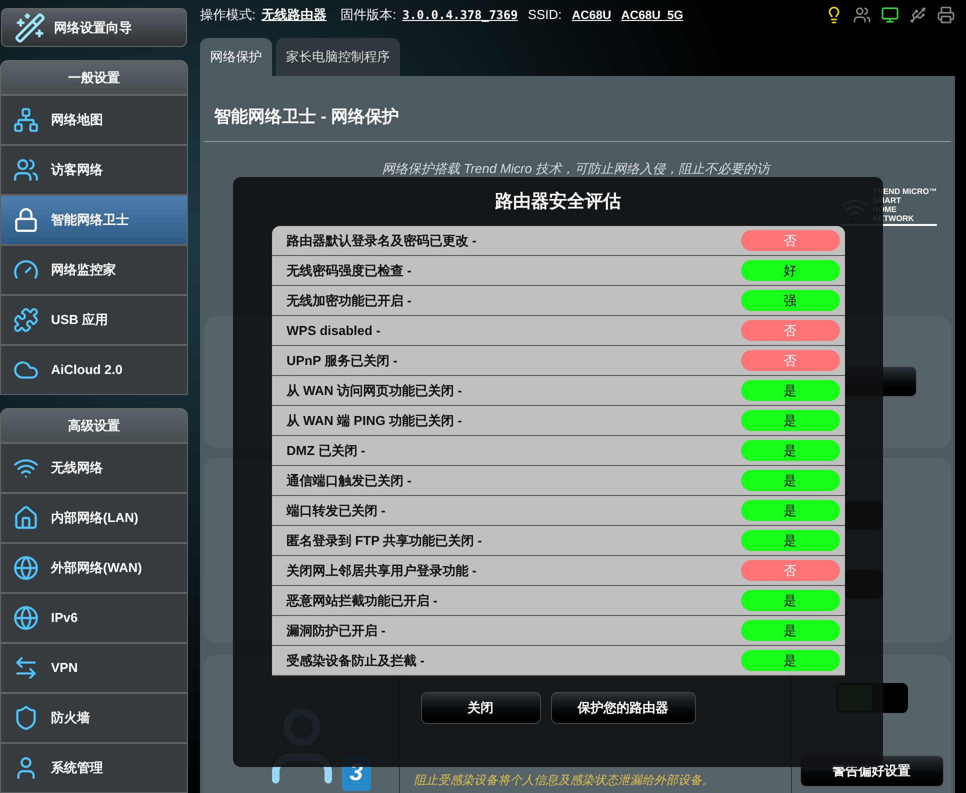 The width and height of the screenshot is (966, 793). Describe the element at coordinates (790, 270) in the screenshot. I see `result-pill: 好` at that location.